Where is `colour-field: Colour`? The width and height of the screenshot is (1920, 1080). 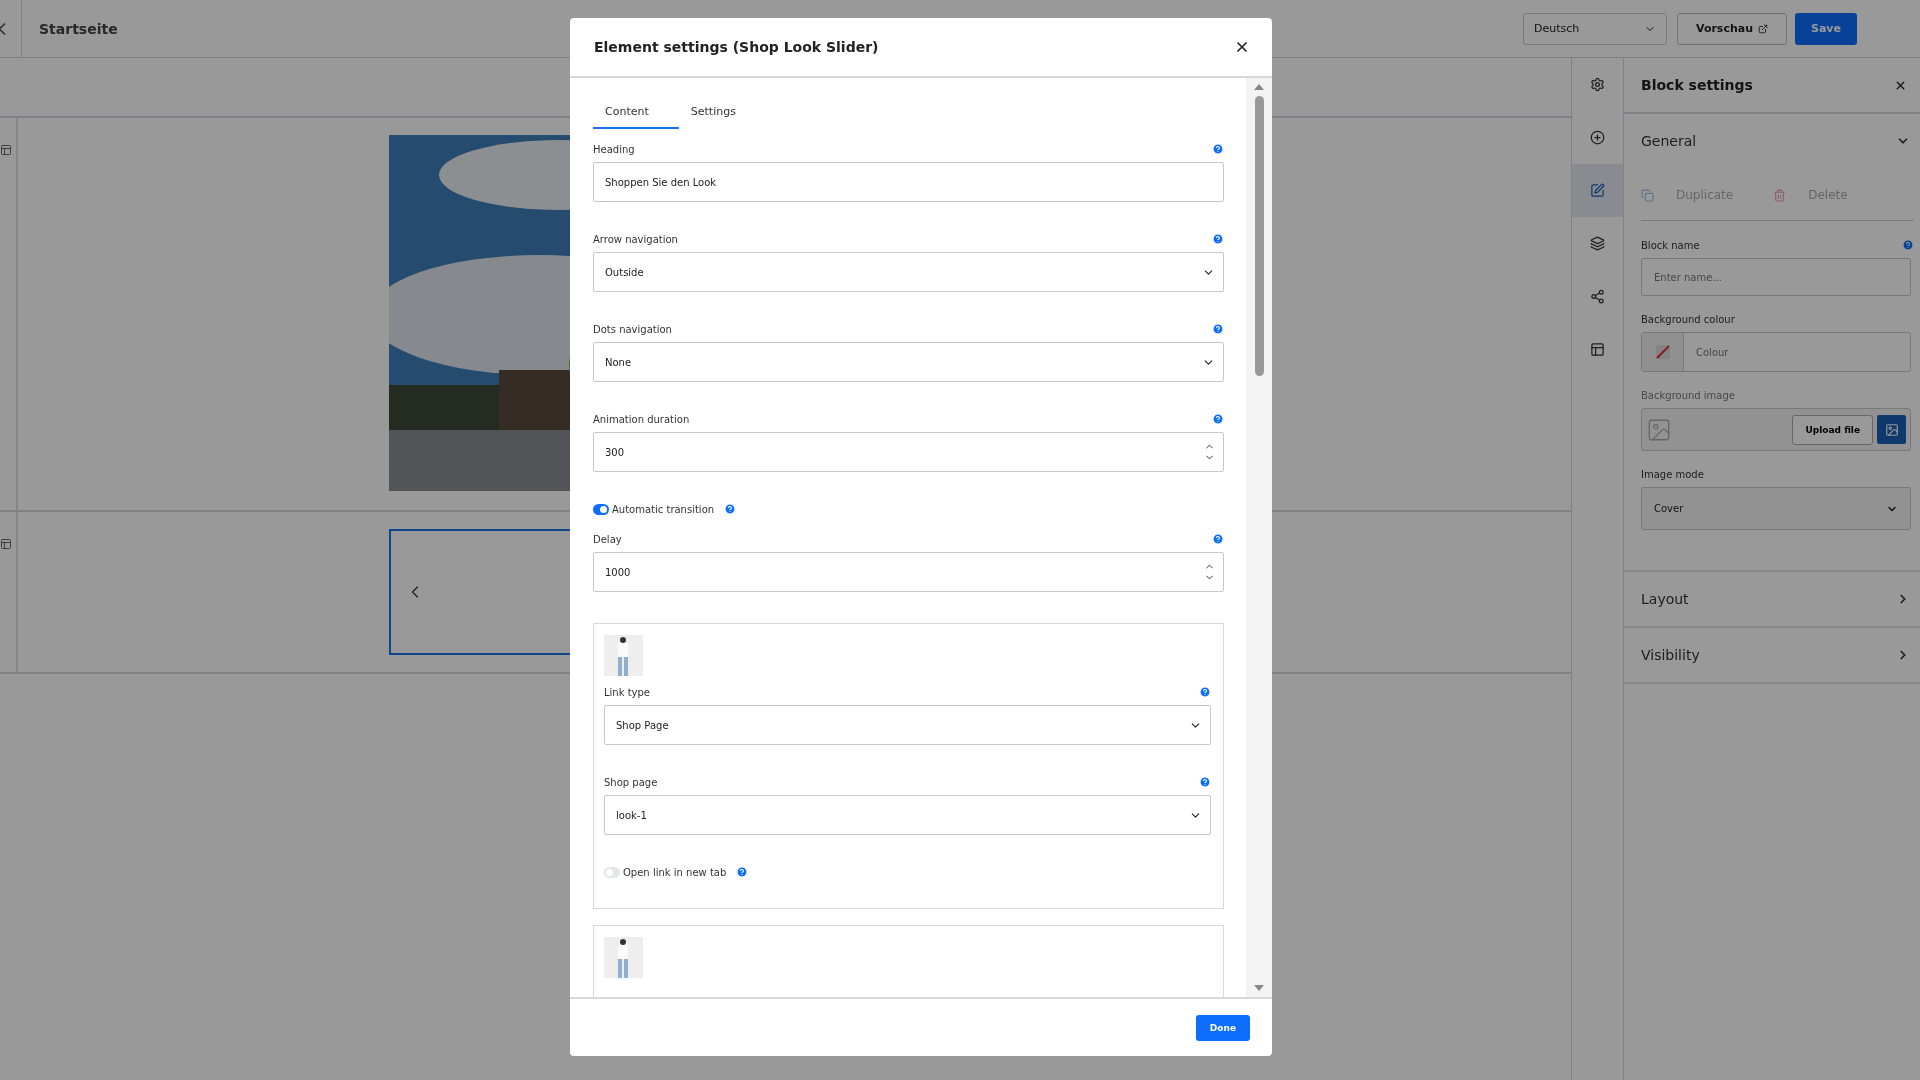
colour-field: Colour is located at coordinates (1776, 352).